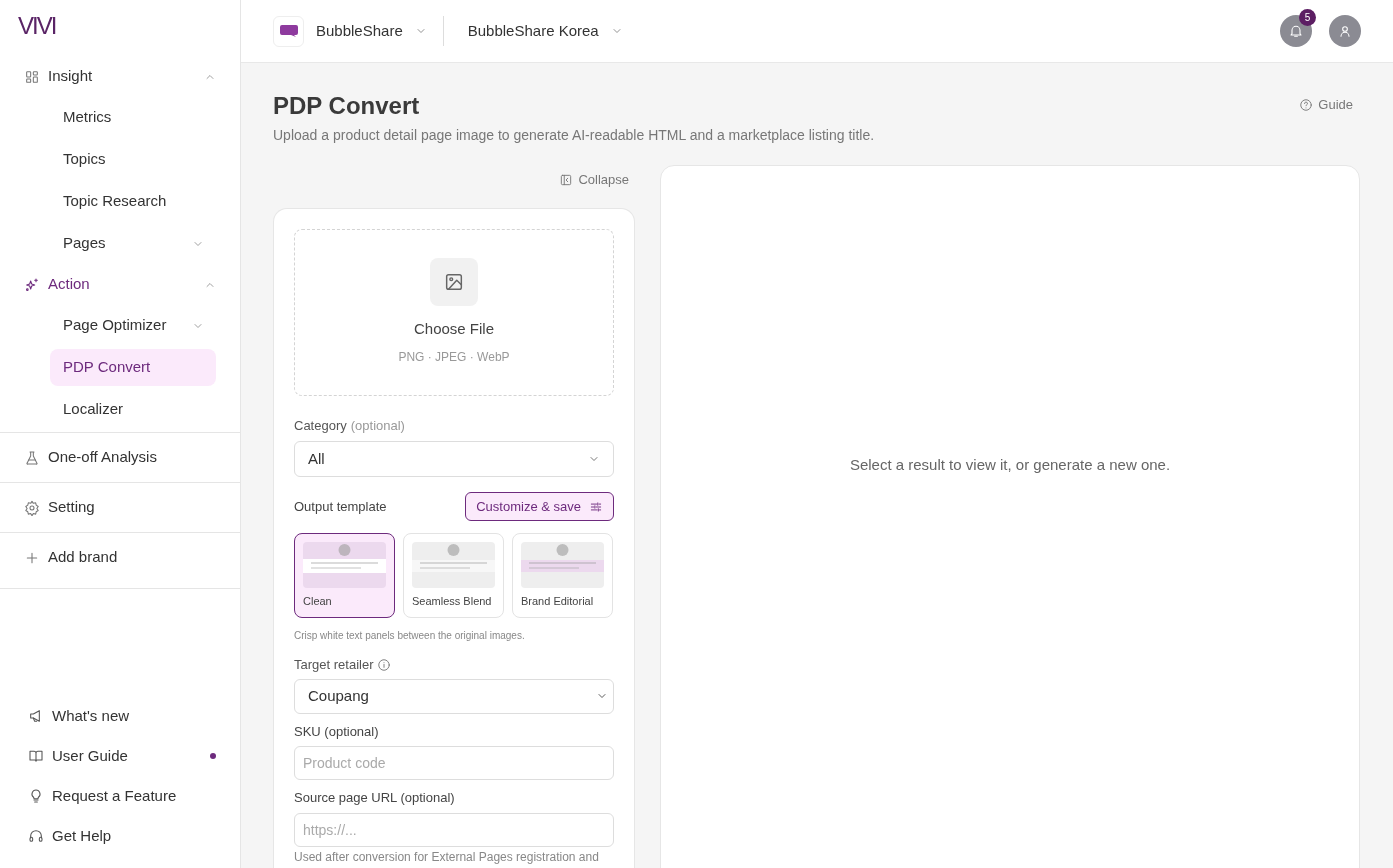 The image size is (1393, 868). I want to click on logo: VIVI, so click(37, 29).